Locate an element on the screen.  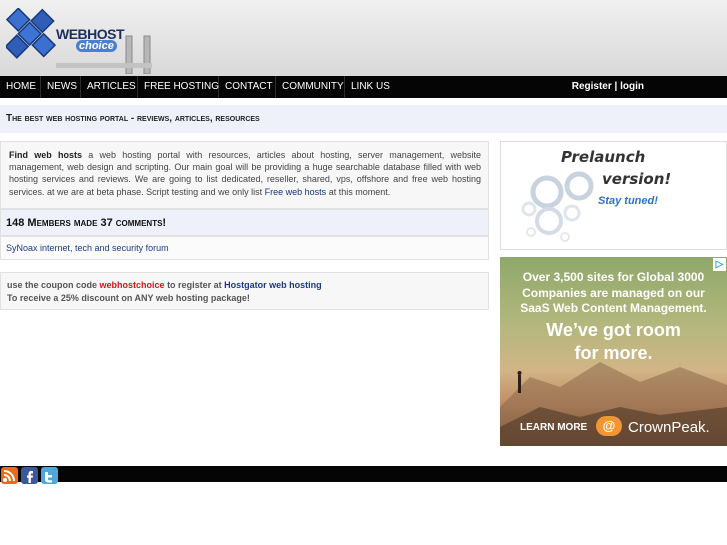
prelaunch-title-2: version! is located at coordinates (637, 179).